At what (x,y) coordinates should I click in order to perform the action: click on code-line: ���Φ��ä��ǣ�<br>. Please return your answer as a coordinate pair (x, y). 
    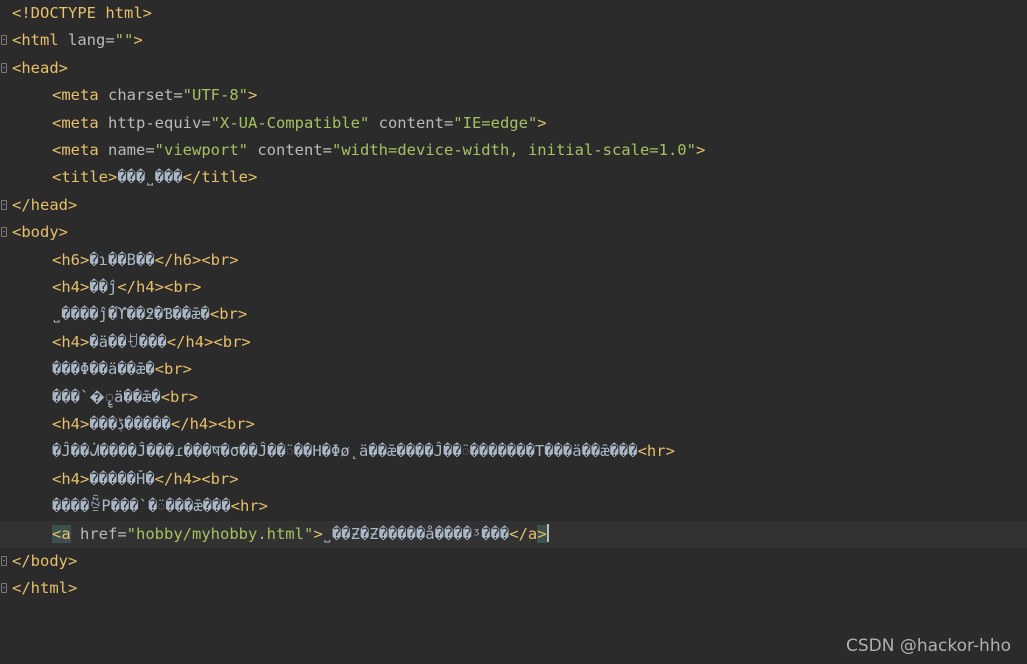
    Looking at the image, I should click on (513, 369).